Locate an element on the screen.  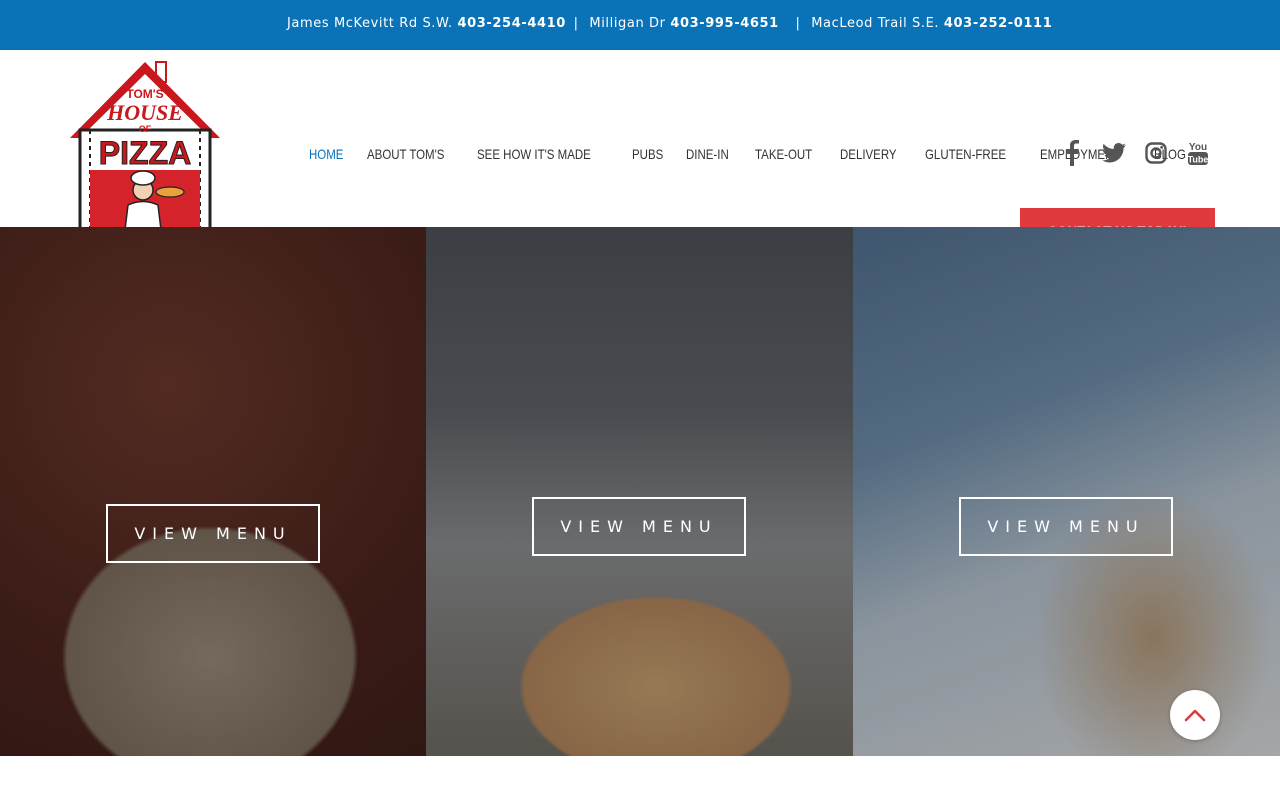
logo-house-icon: TOM'S HOUSE OF PIZZA is located at coordinates (145, 155).